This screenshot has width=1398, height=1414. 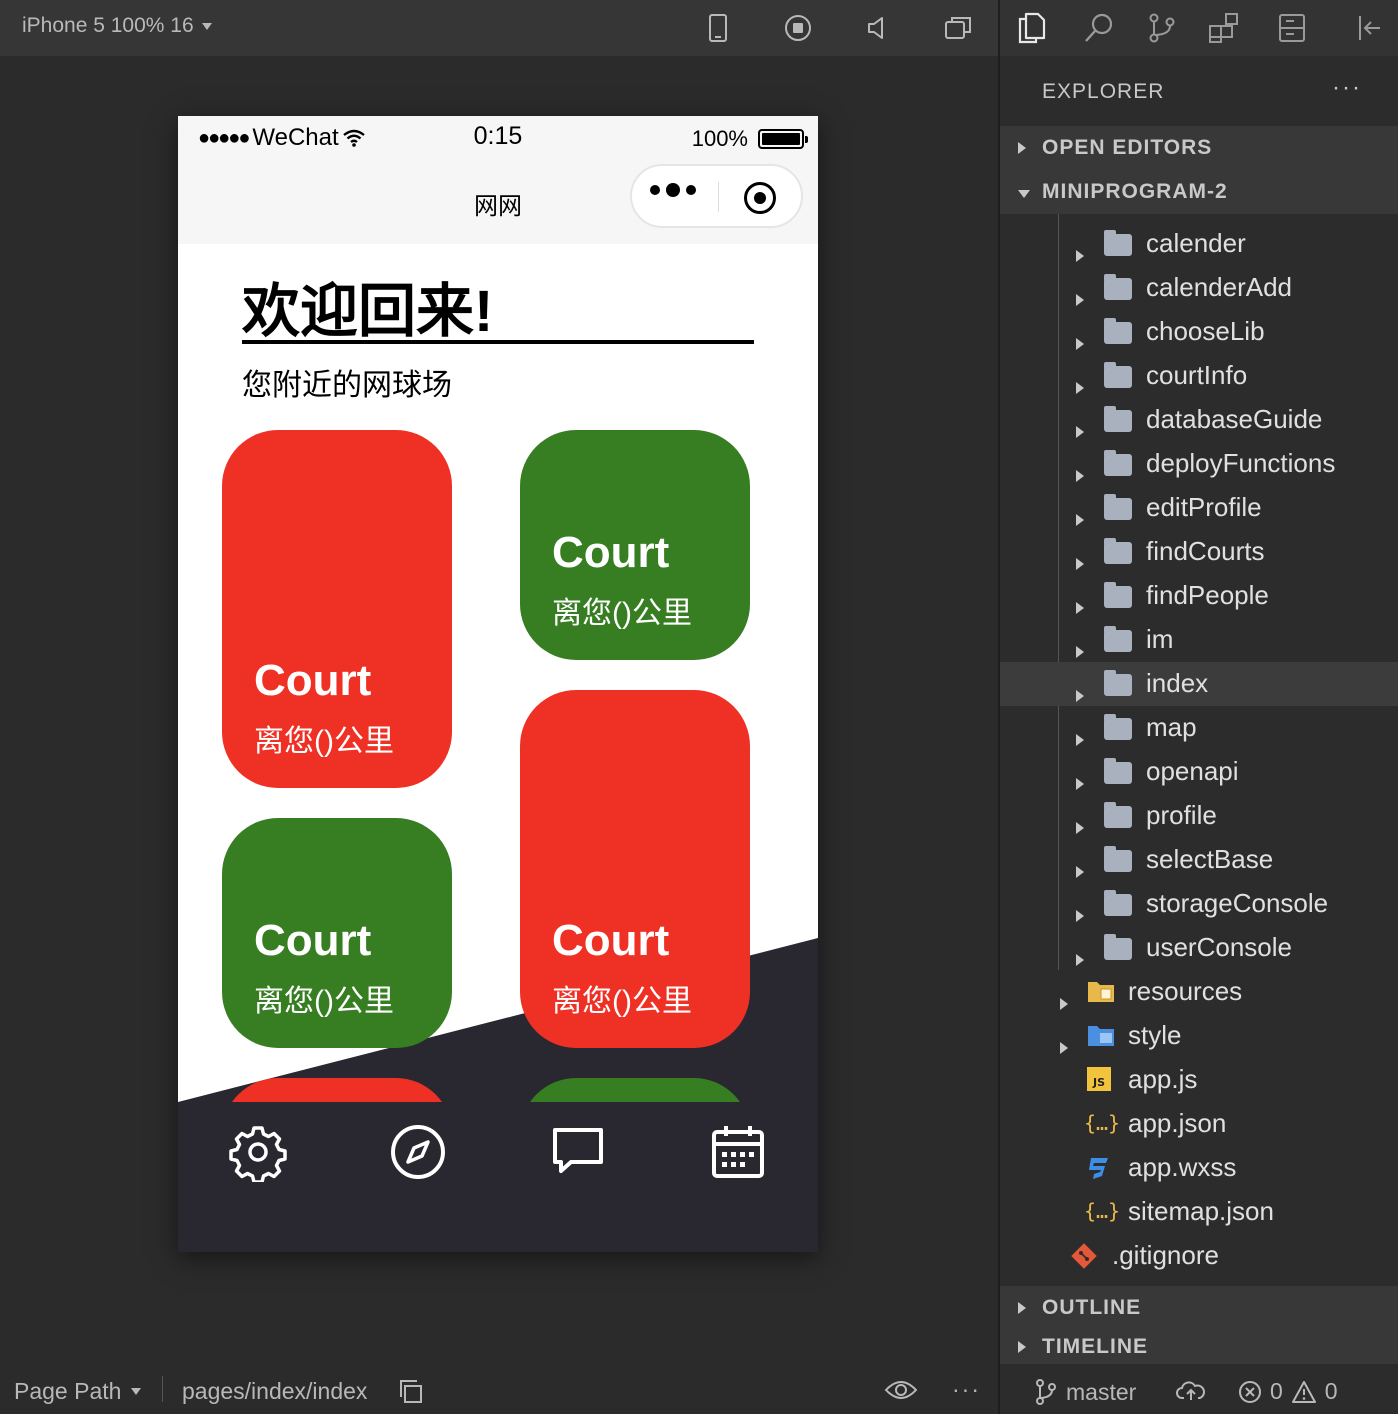 What do you see at coordinates (878, 28) in the screenshot?
I see `volume-icon` at bounding box center [878, 28].